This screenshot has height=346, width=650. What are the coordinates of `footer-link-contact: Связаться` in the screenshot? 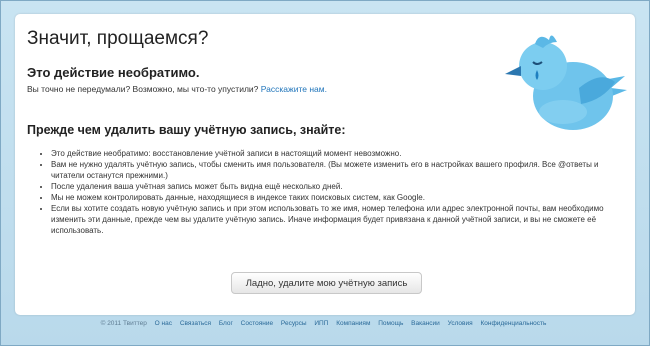 It's located at (195, 323).